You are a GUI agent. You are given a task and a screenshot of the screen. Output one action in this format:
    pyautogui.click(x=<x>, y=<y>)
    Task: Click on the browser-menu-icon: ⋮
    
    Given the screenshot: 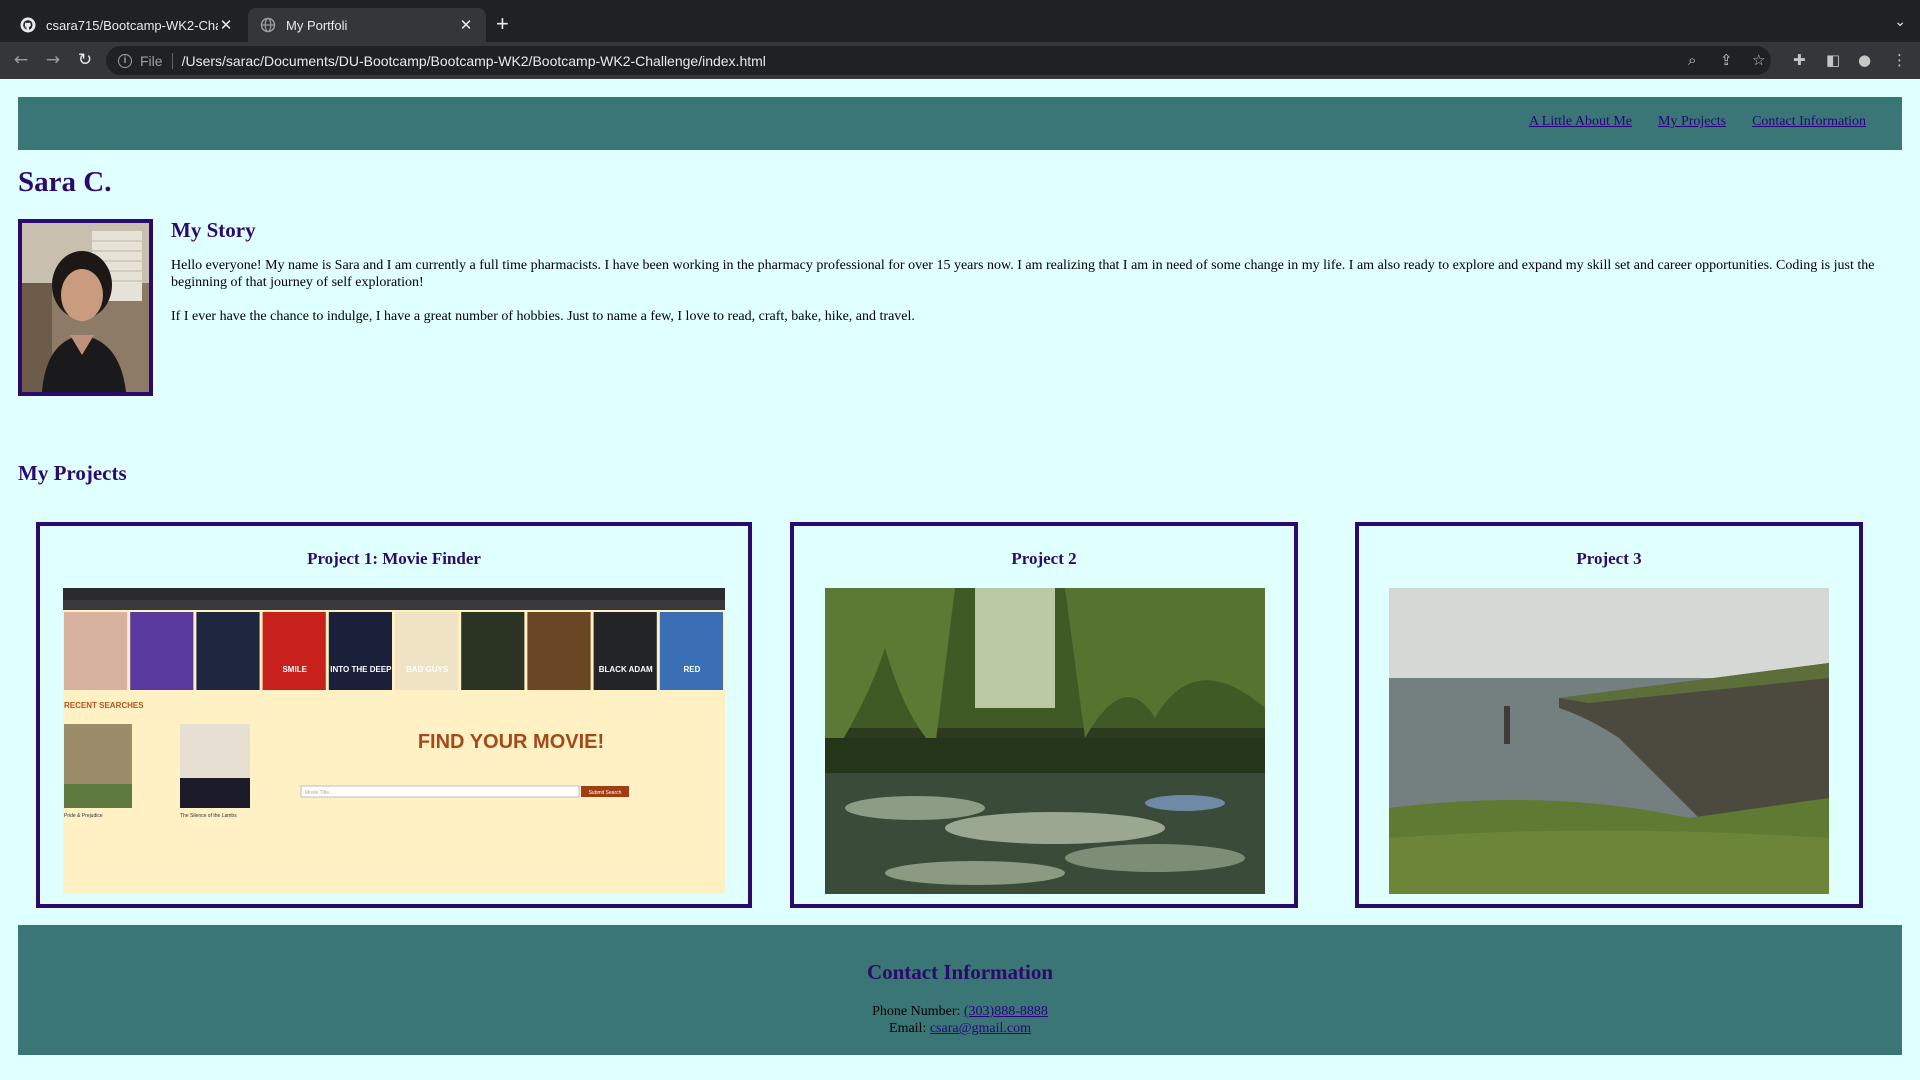 What is the action you would take?
    pyautogui.click(x=1899, y=60)
    